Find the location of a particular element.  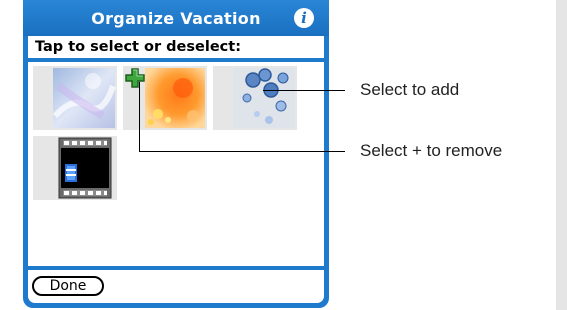

callout-line-remove-vertical is located at coordinates (139, 117).